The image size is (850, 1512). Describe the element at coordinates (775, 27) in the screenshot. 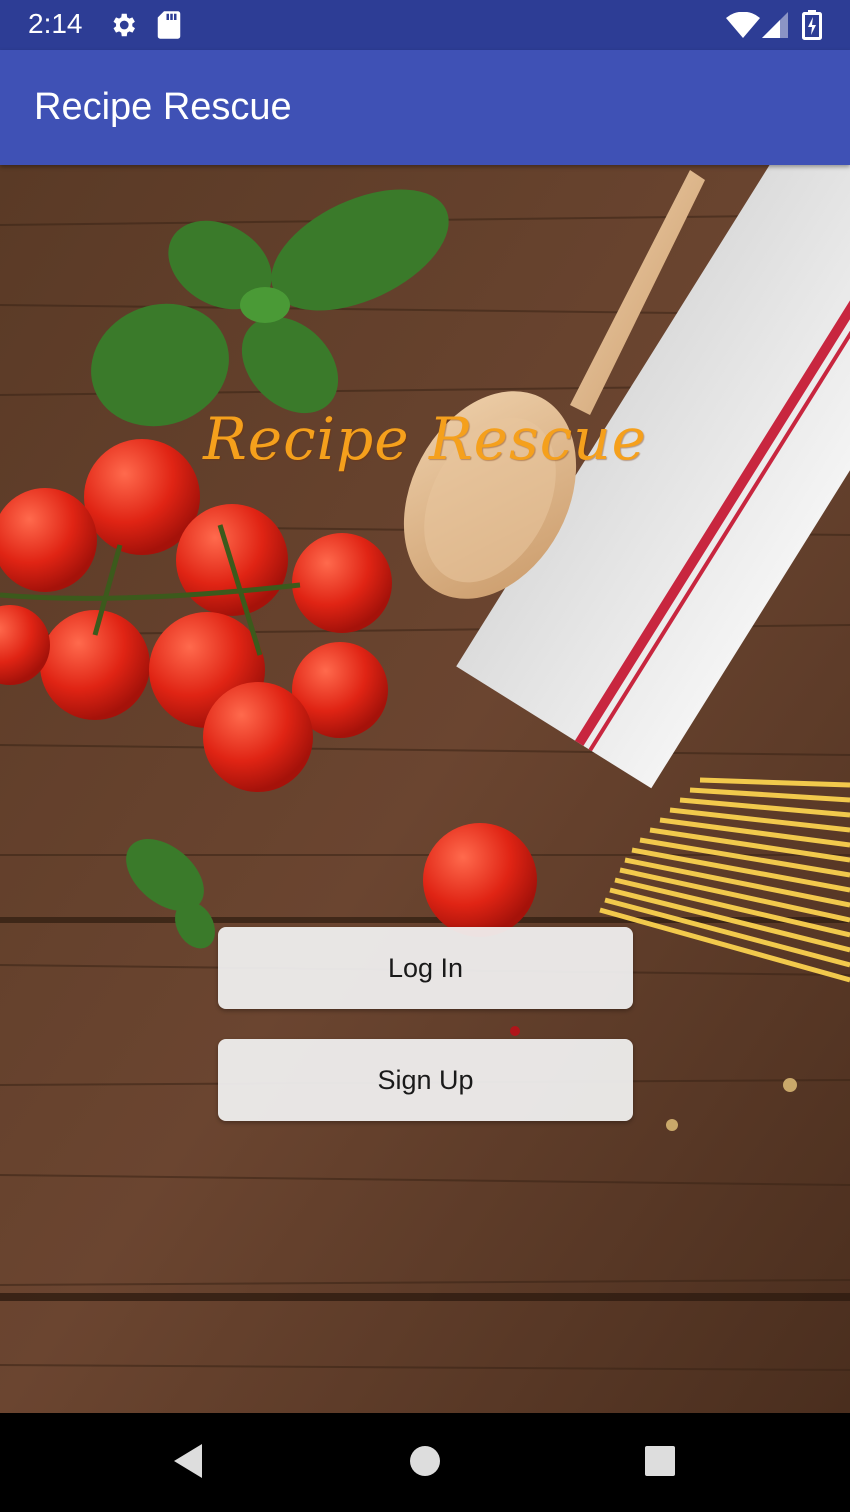

I see `signal-icon` at that location.